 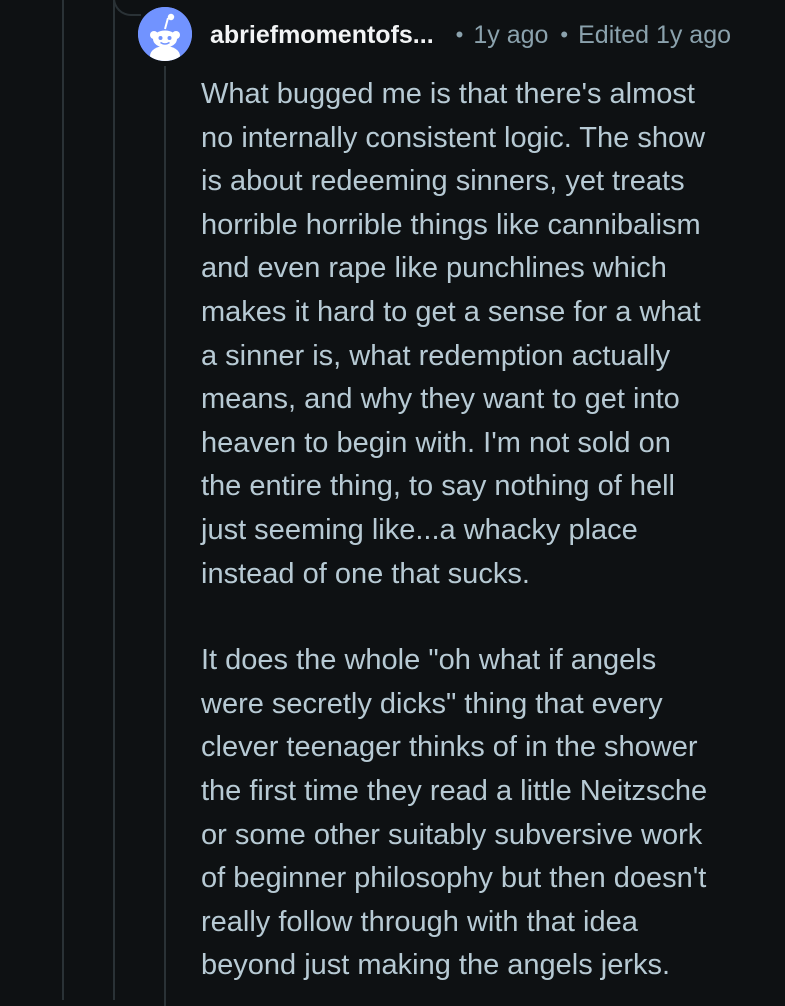 What do you see at coordinates (165, 536) in the screenshot?
I see `thread-line-comment` at bounding box center [165, 536].